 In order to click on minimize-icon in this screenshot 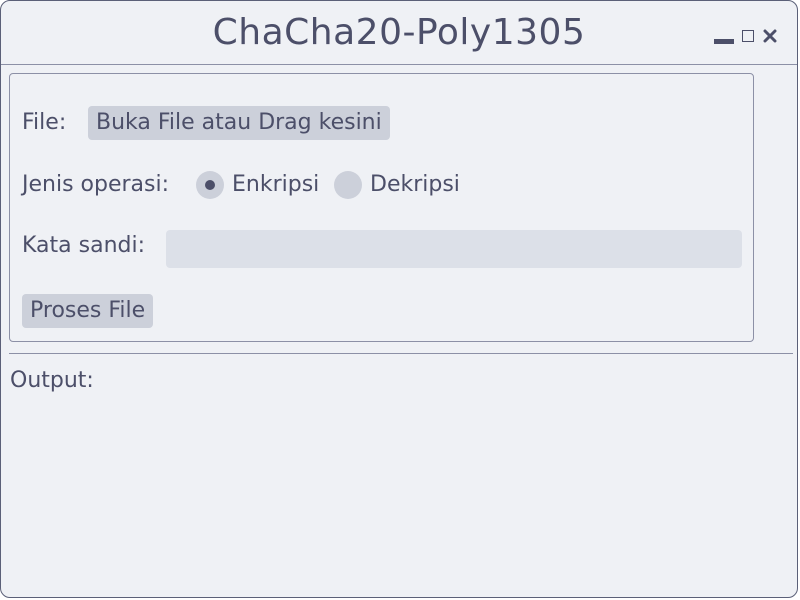, I will do `click(724, 41)`.